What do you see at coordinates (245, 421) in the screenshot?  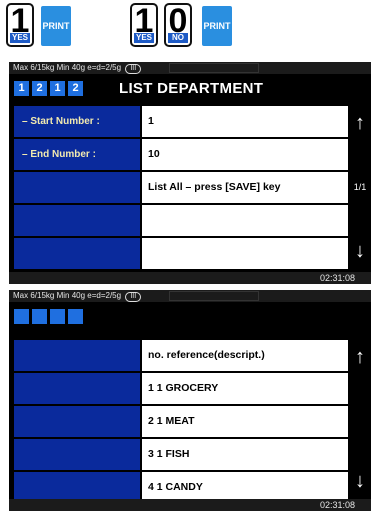 I see `department-entry: 2 1 MEAT` at bounding box center [245, 421].